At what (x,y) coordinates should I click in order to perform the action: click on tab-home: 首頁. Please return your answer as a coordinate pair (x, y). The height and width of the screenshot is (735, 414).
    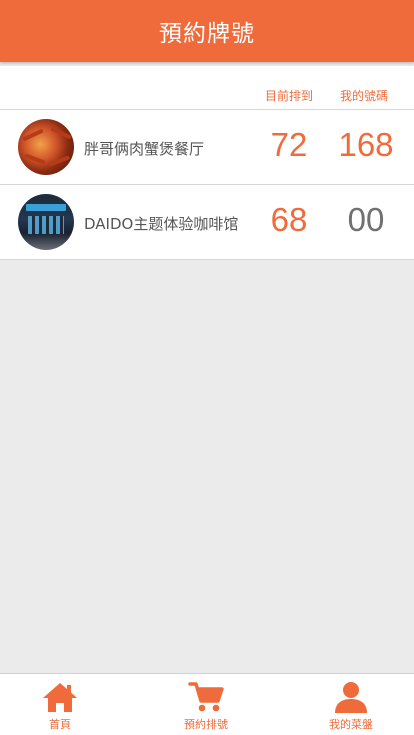
    Looking at the image, I should click on (60, 704).